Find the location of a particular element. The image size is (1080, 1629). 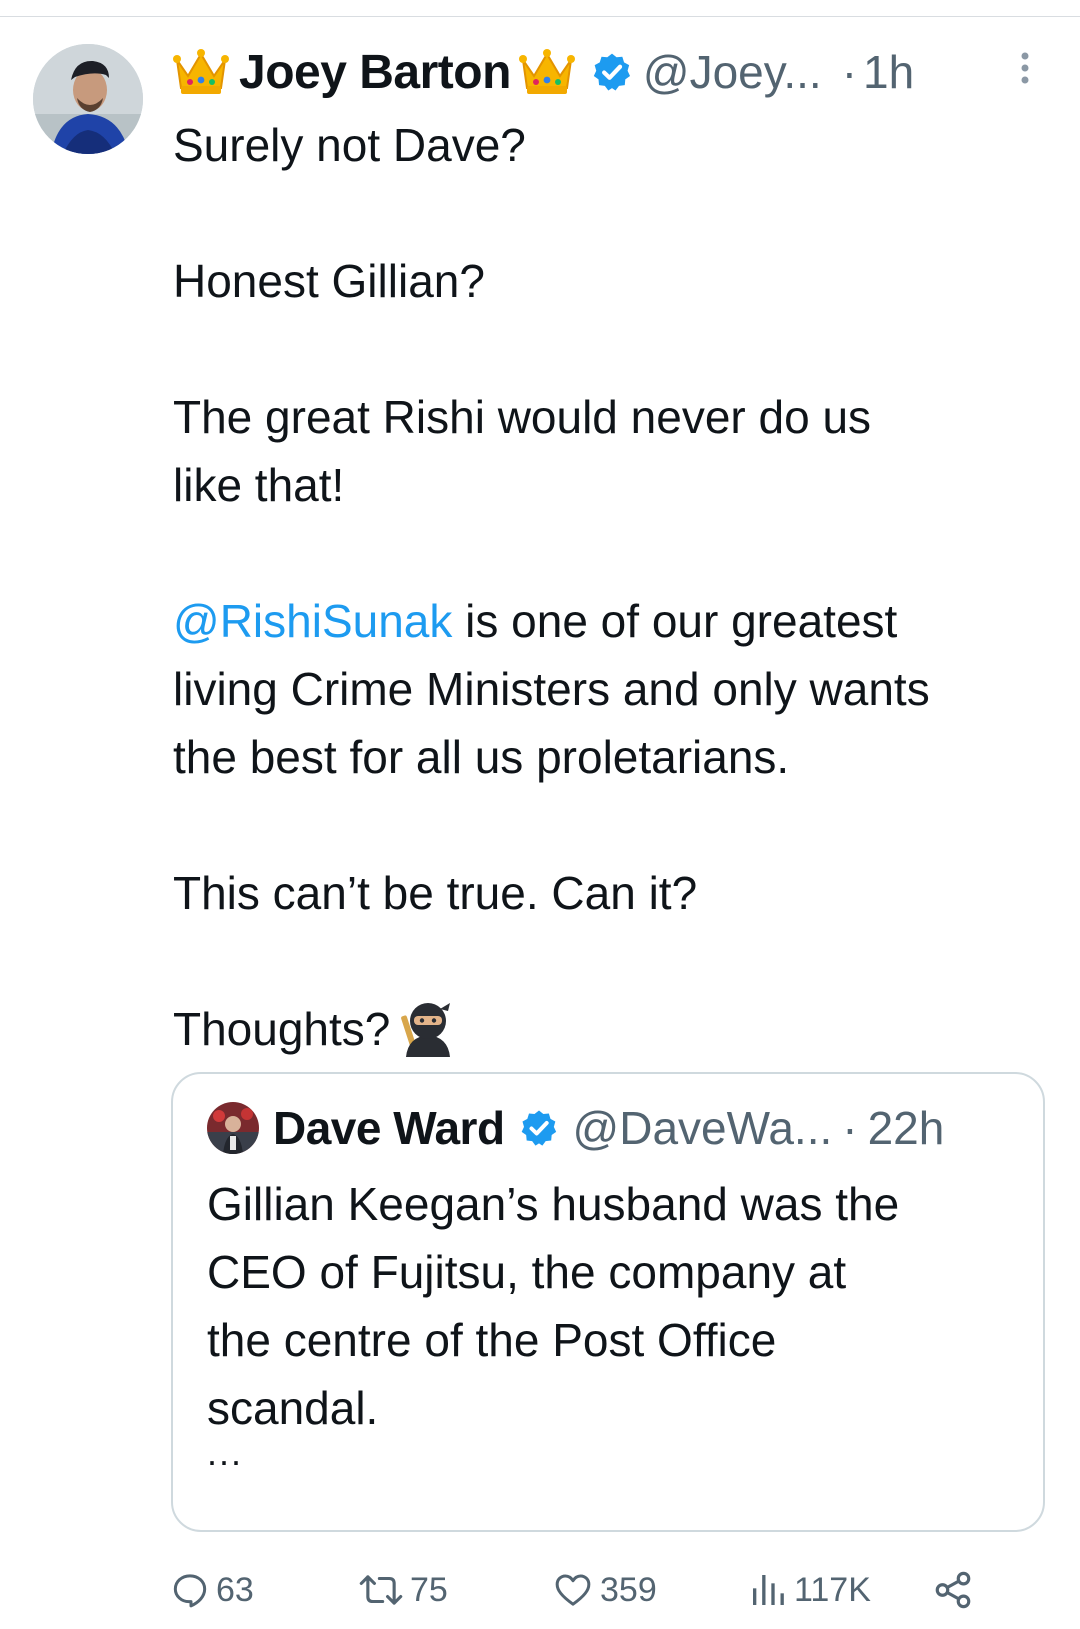

heart-icon is located at coordinates (573, 1590).